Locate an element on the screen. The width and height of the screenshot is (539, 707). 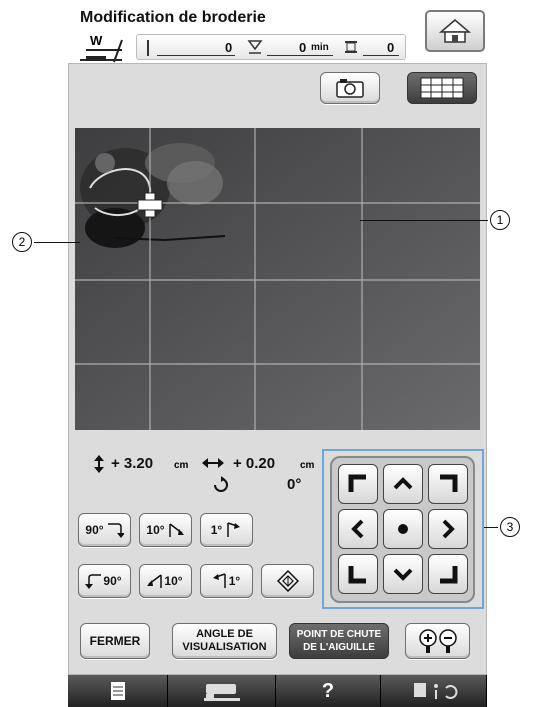
arrow-left-icon is located at coordinates (357, 529).